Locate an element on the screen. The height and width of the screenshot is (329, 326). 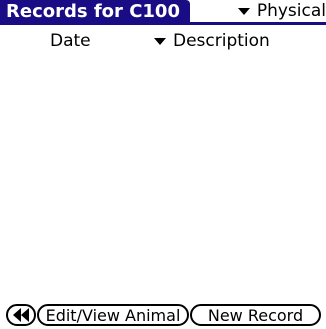
date-column-label: Date is located at coordinates (70, 41).